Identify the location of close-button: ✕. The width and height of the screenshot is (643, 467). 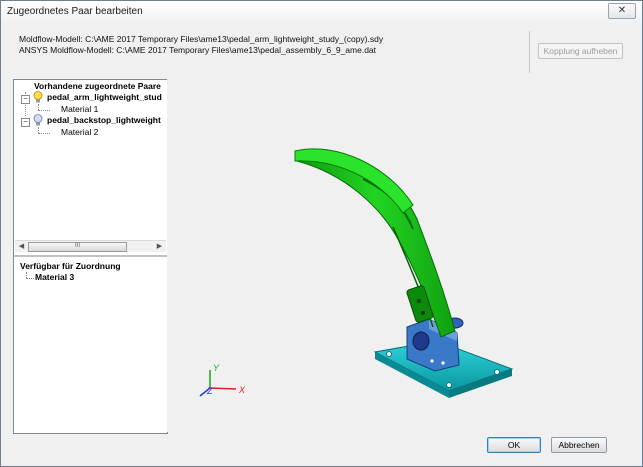
(622, 11).